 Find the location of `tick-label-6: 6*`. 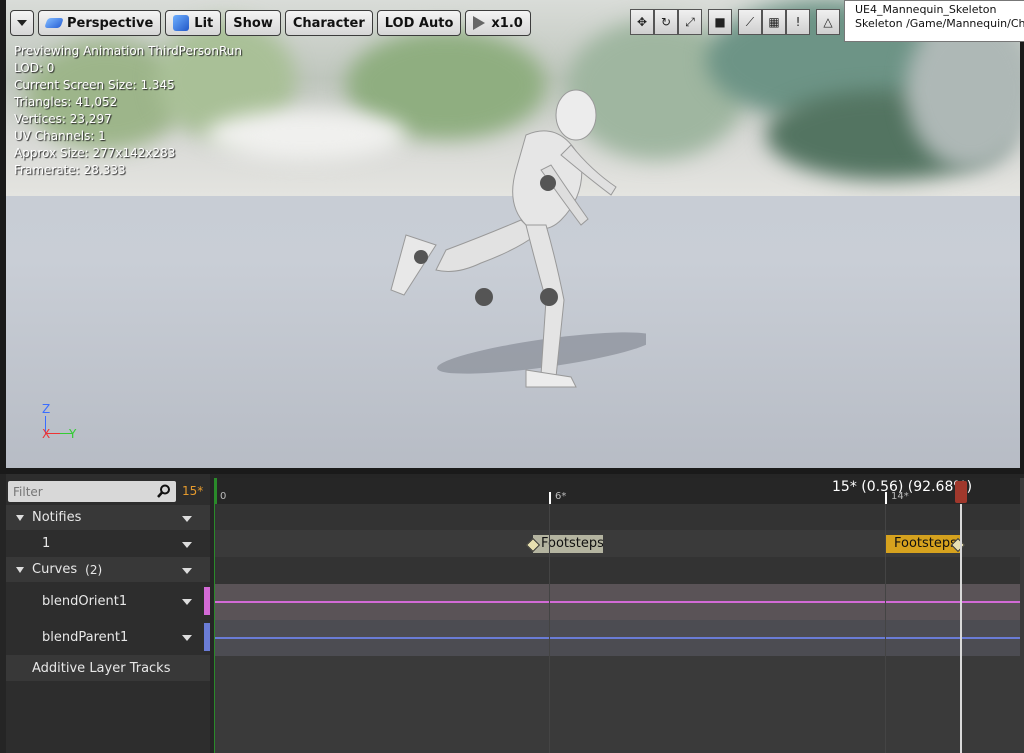

tick-label-6: 6* is located at coordinates (561, 496).